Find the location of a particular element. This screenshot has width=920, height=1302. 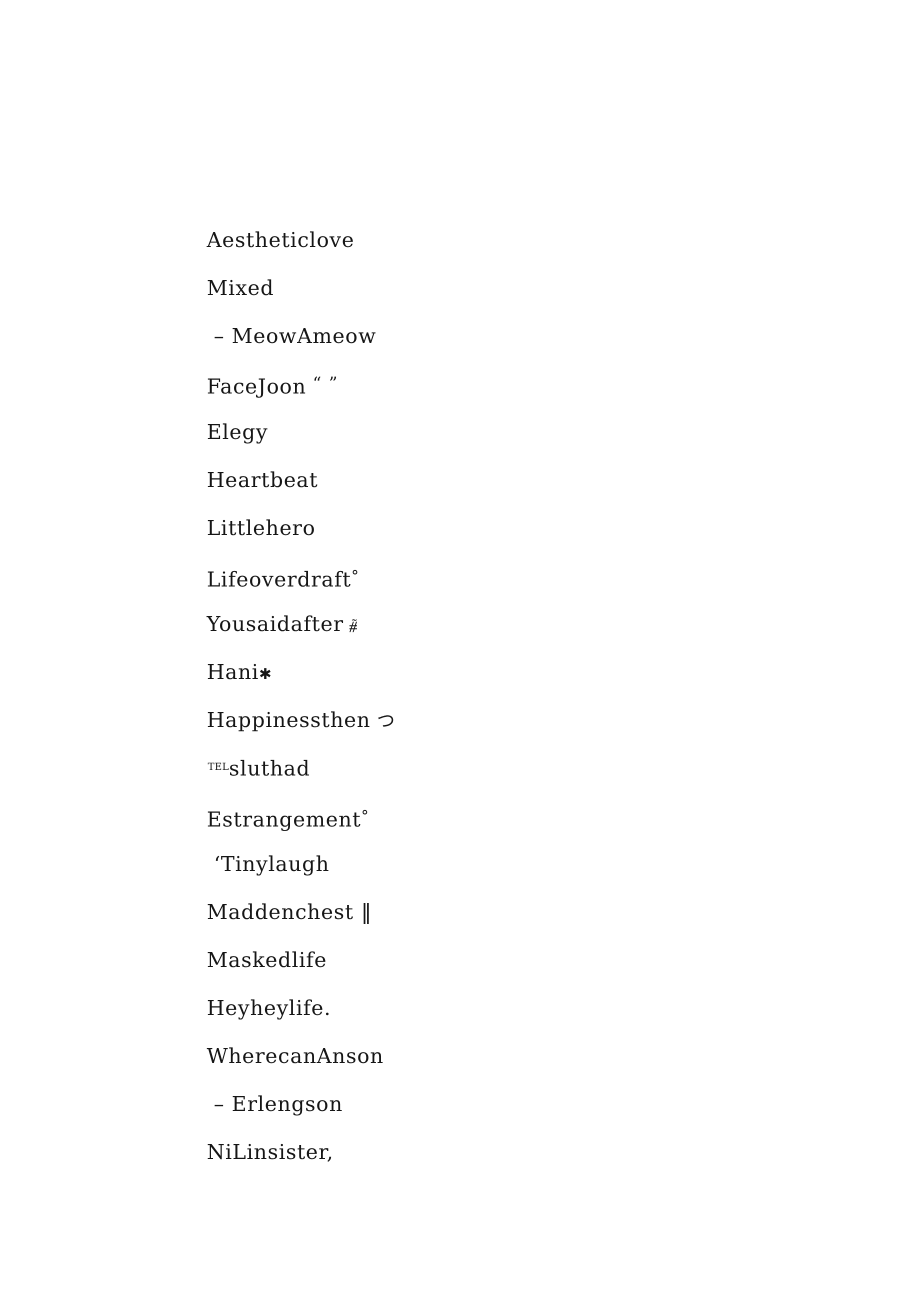

line-text: sluthad is located at coordinates (269, 768).